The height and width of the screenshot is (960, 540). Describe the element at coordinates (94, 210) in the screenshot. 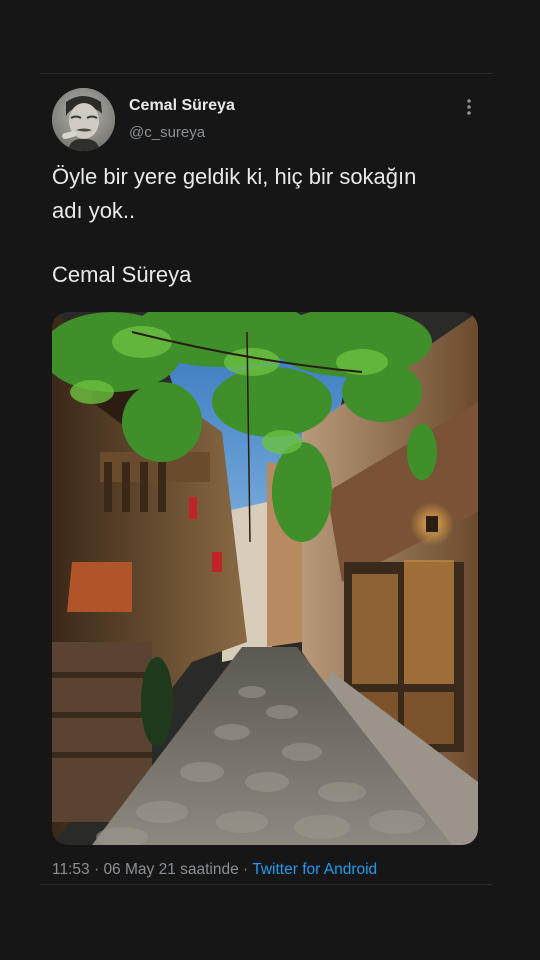

I see `tweet-text-line: adı yok..` at that location.